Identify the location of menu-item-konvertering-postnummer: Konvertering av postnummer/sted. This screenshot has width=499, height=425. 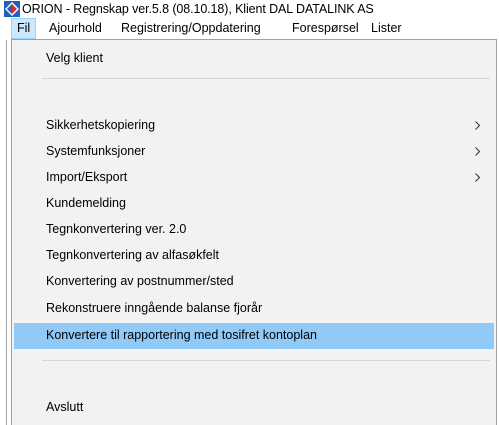
(254, 282).